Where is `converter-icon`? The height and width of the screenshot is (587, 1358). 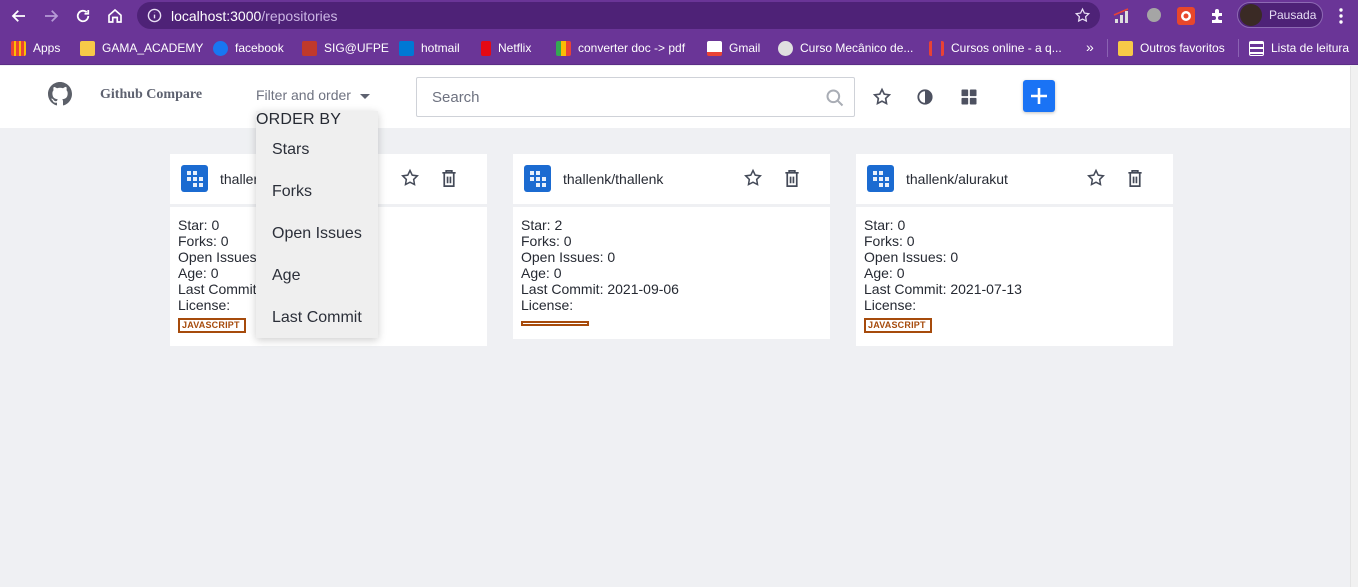
converter-icon is located at coordinates (563, 48).